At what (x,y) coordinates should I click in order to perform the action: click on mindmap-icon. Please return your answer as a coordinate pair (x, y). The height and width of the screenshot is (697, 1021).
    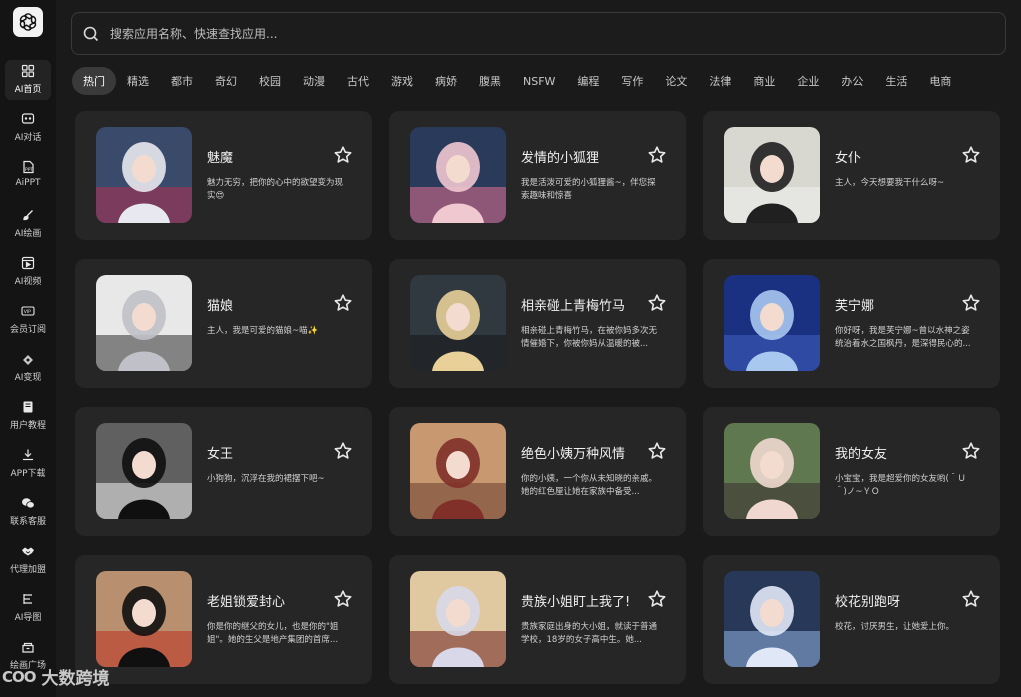
    Looking at the image, I should click on (27, 599).